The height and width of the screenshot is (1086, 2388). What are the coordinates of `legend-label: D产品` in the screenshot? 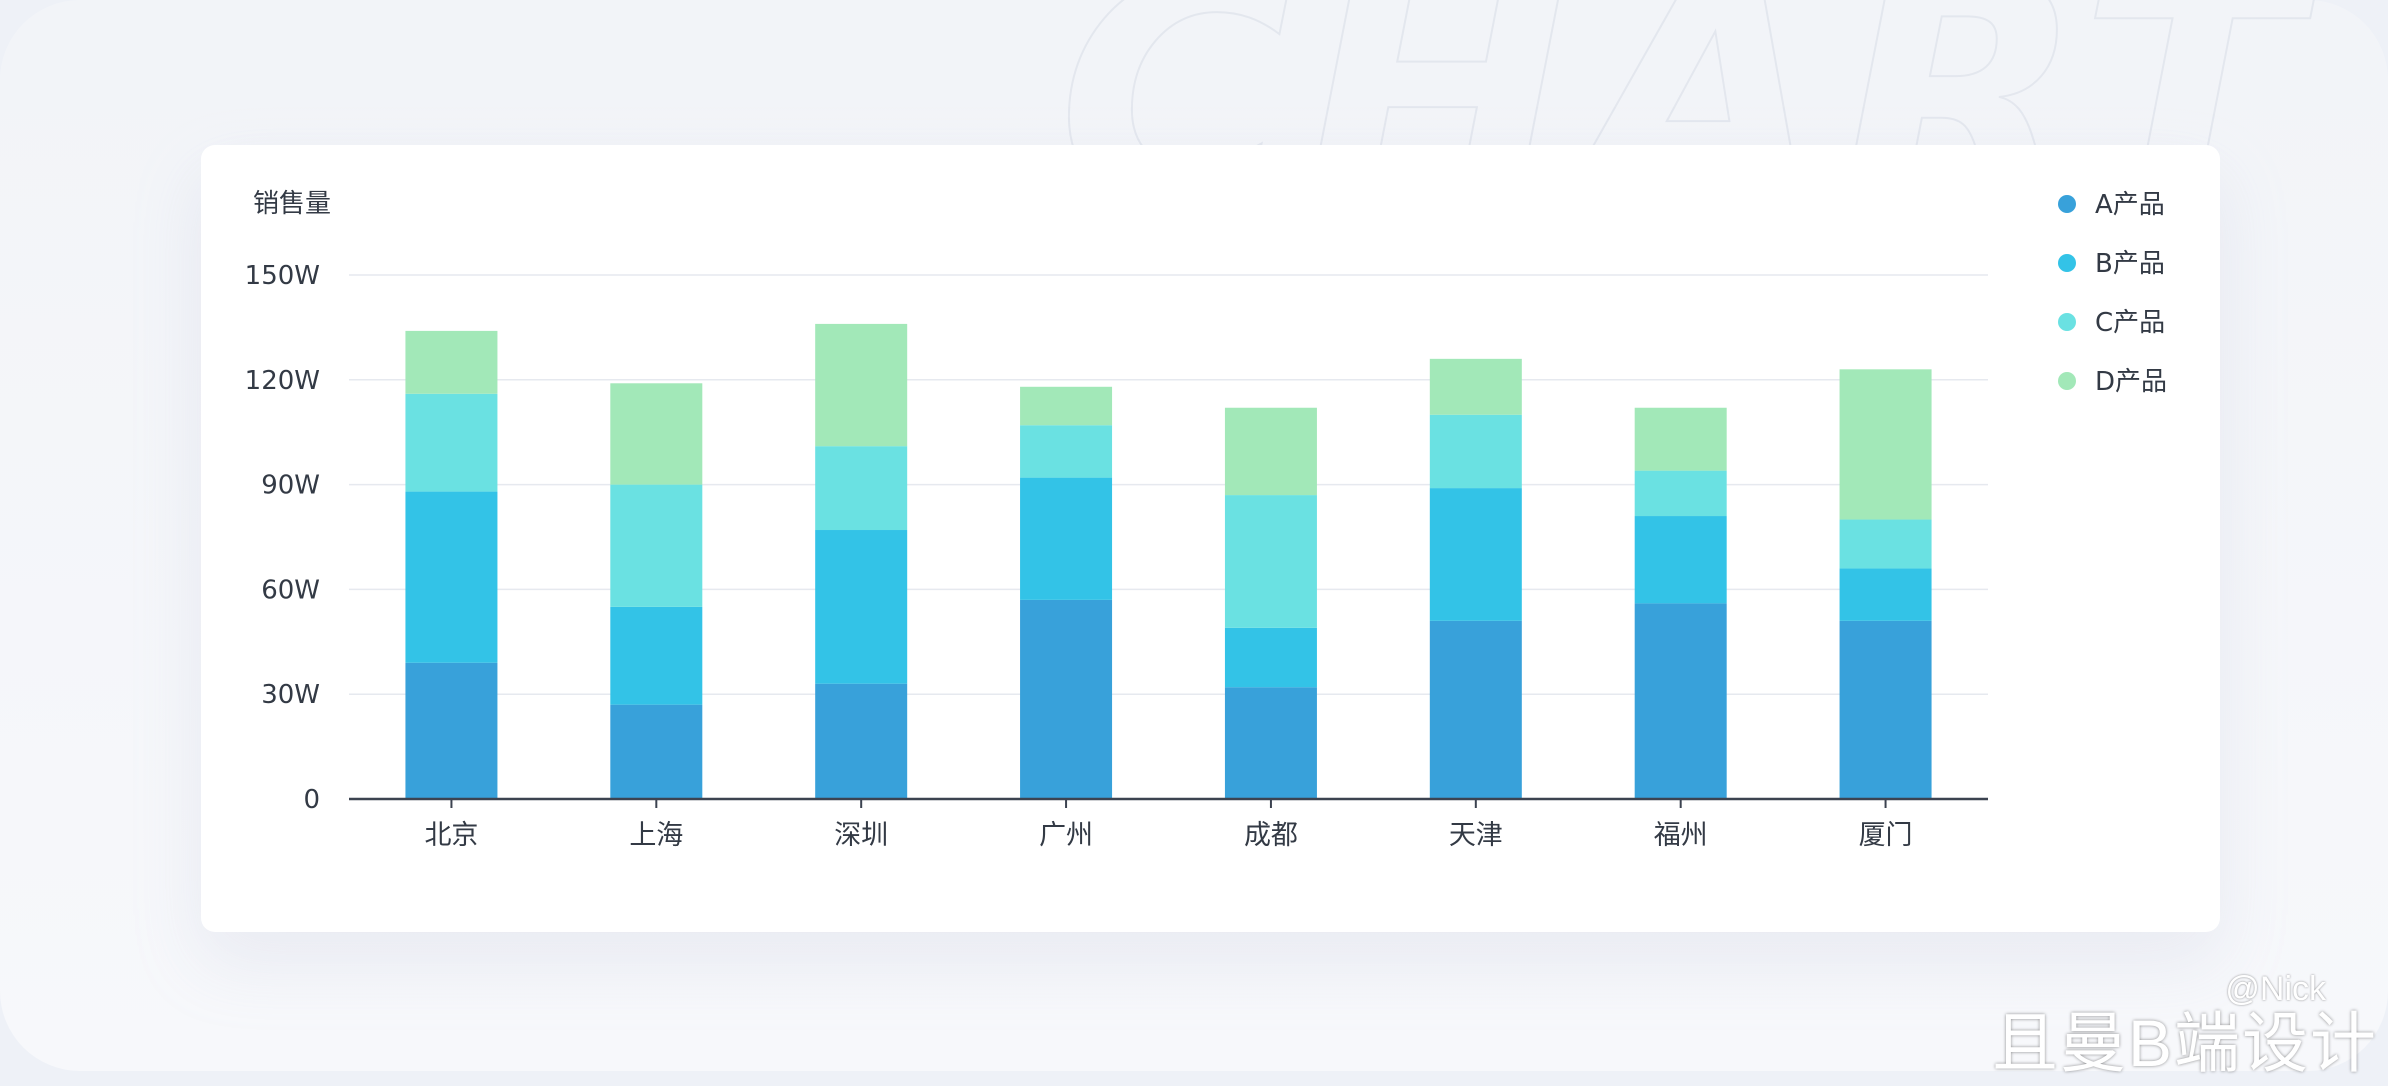 It's located at (2131, 382).